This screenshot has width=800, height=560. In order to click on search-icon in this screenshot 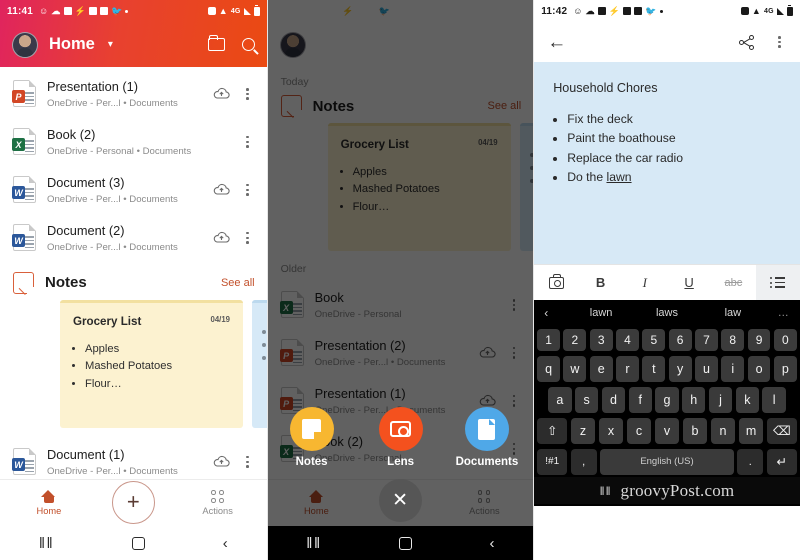, I will do `click(248, 44)`.